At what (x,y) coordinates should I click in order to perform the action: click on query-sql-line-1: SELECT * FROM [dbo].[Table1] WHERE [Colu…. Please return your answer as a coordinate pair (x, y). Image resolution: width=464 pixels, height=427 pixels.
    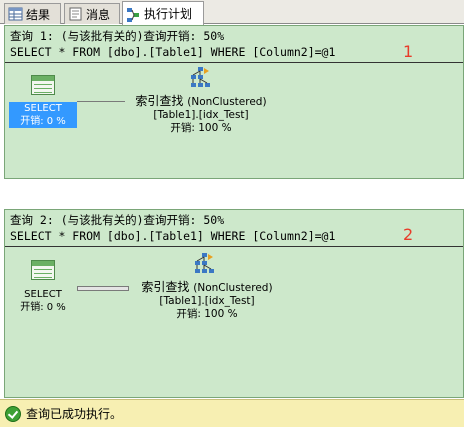
    Looking at the image, I should click on (173, 52).